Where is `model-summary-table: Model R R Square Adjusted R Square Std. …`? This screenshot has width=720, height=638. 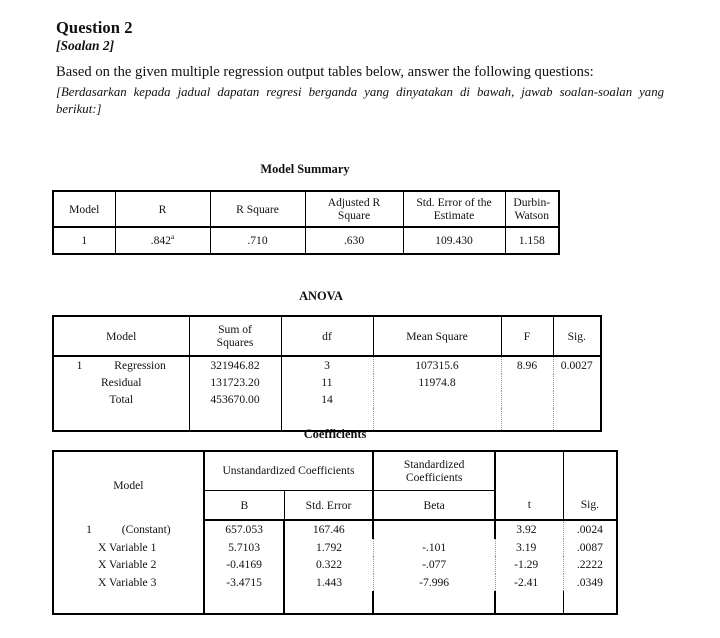
model-summary-table: Model R R Square Adjusted R Square Std. … is located at coordinates (306, 222).